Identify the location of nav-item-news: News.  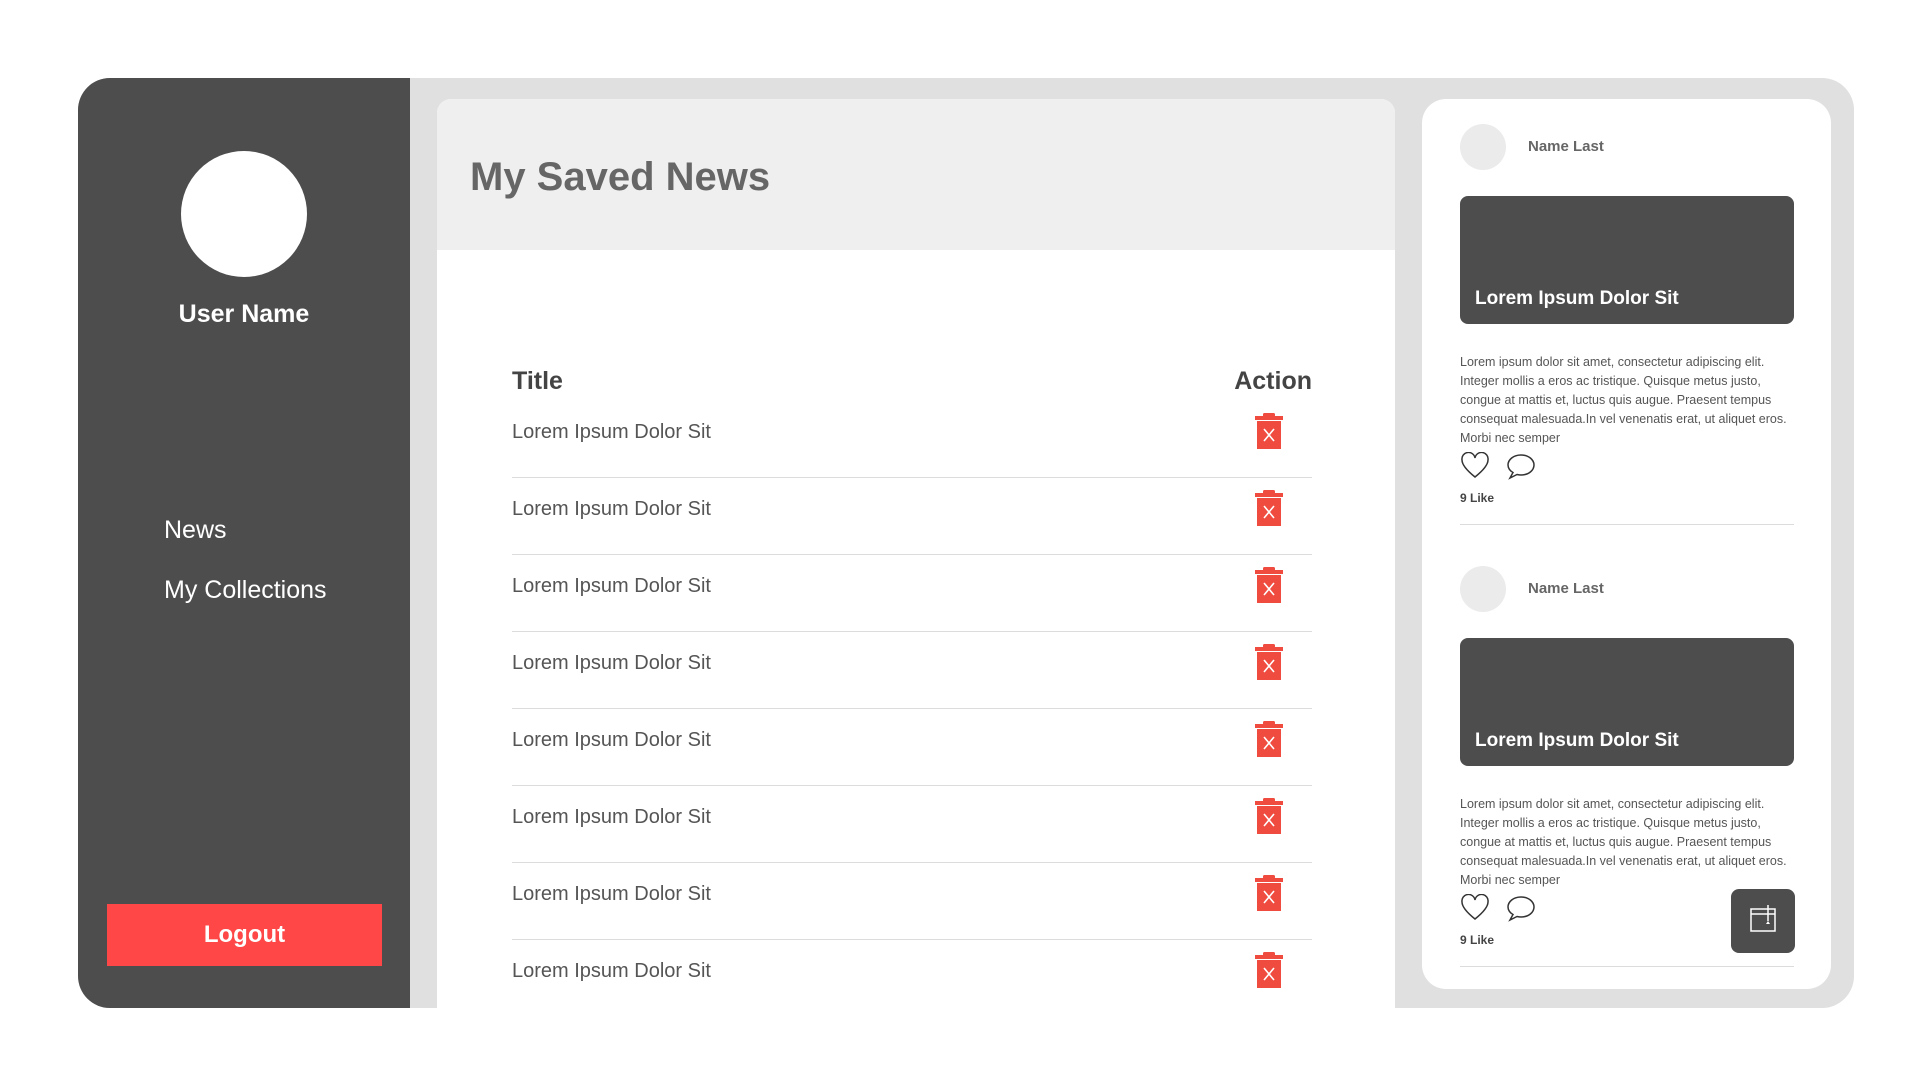
(245, 530).